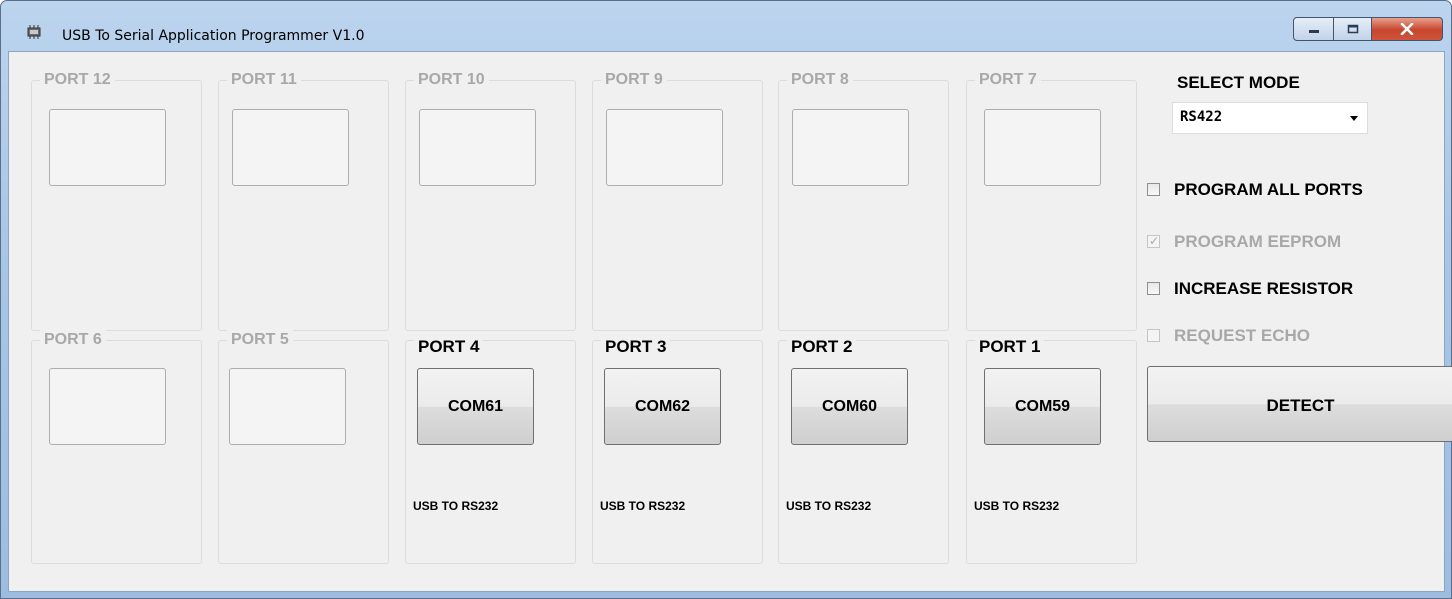 This screenshot has width=1452, height=599. I want to click on port-7-group: PORT 7, so click(1051, 200).